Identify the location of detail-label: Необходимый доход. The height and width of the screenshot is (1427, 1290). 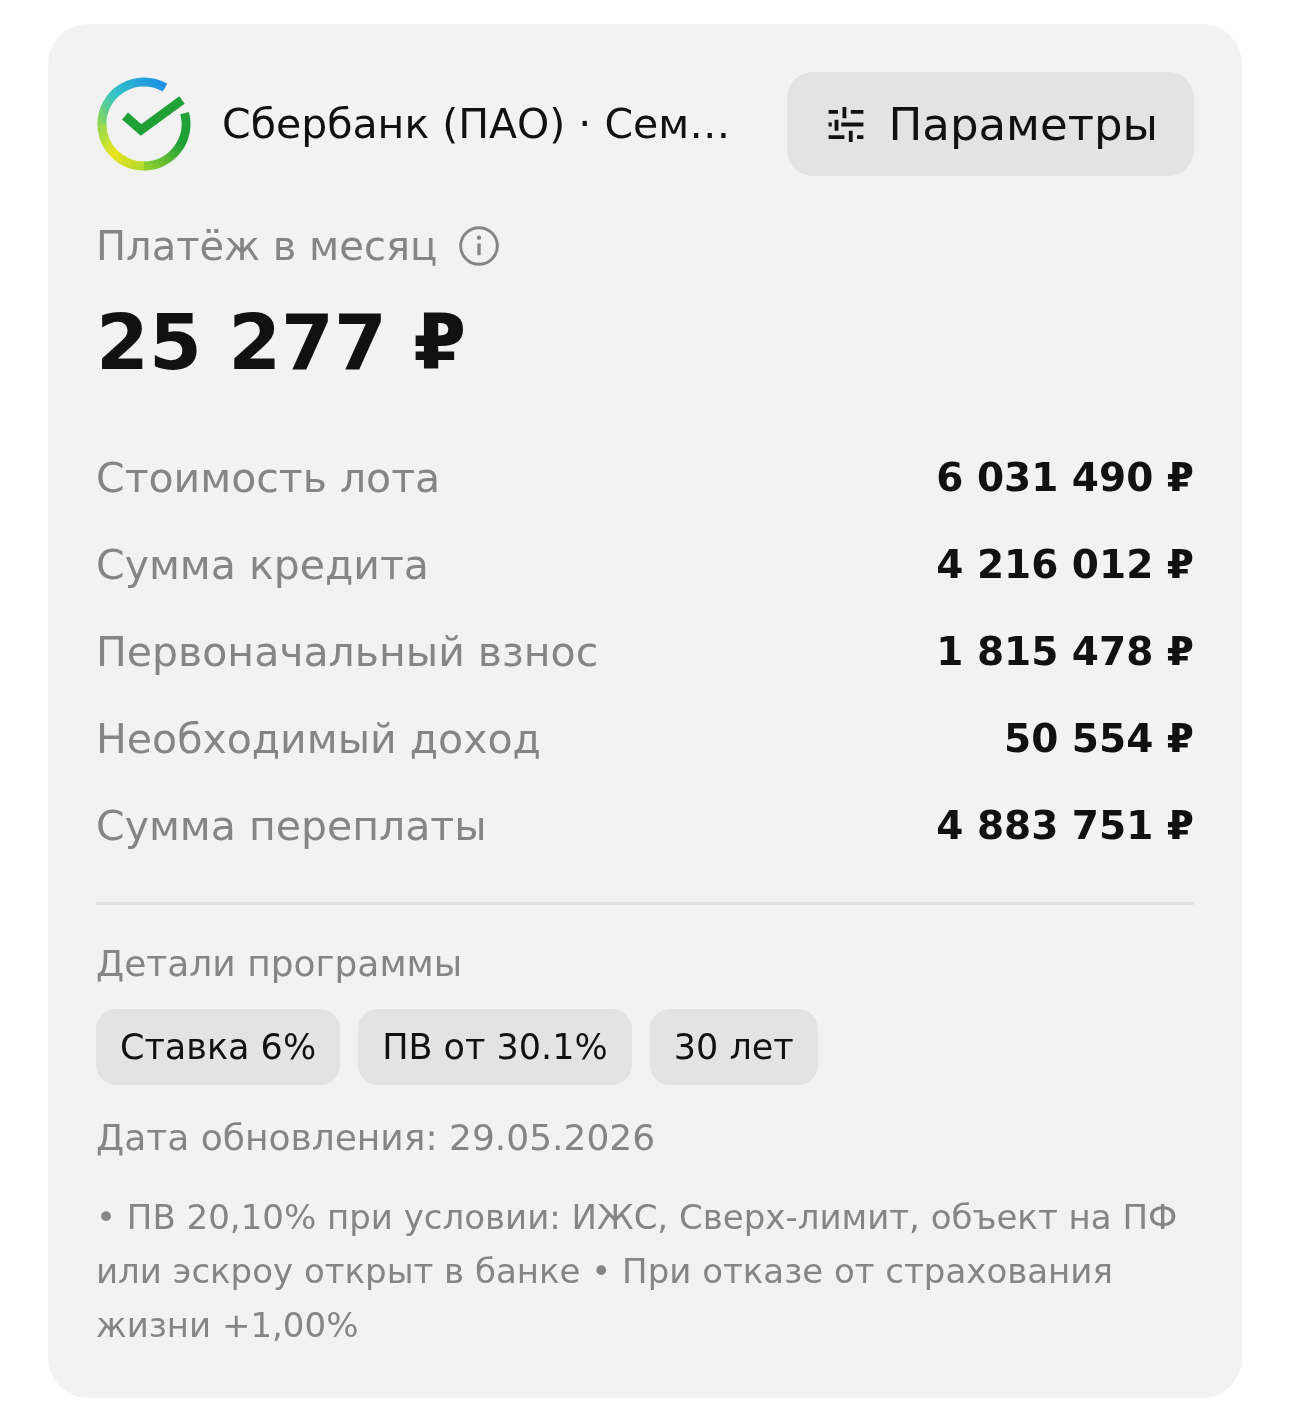
(318, 738).